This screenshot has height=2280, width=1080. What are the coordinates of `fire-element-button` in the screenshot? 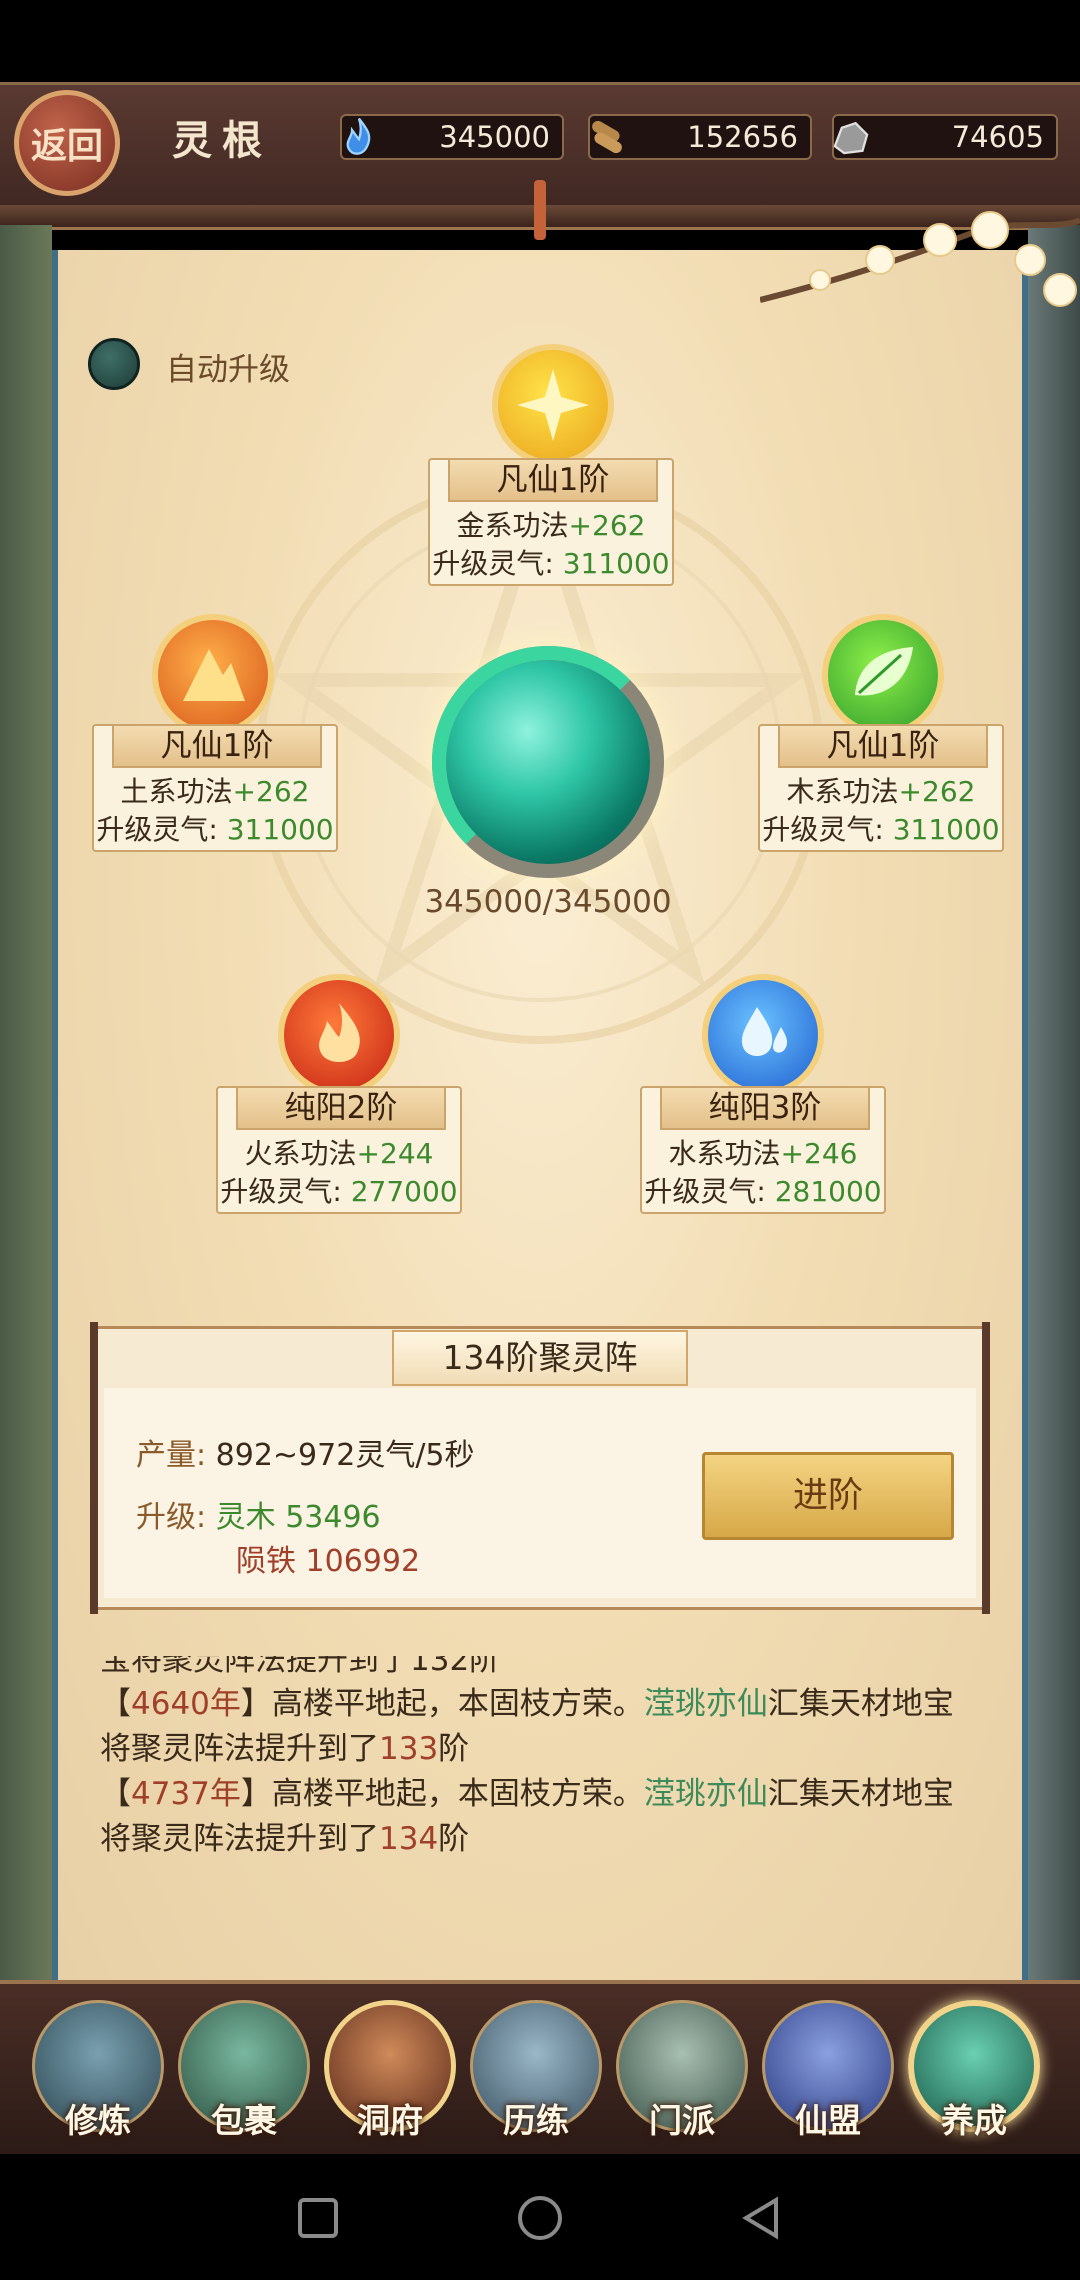 It's located at (339, 1035).